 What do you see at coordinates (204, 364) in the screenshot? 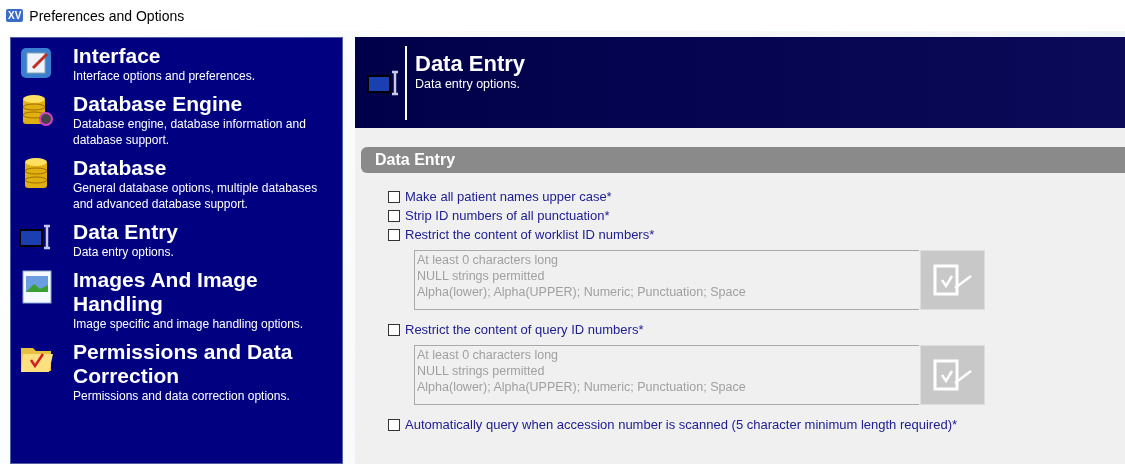
I see `sidebar-item: Permissions and Data Correction` at bounding box center [204, 364].